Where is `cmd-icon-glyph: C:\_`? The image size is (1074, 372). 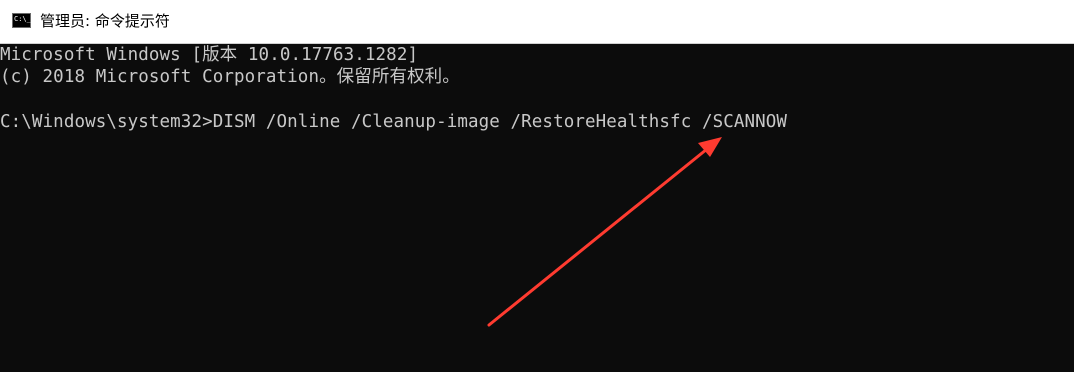
cmd-icon-glyph: C:\_ is located at coordinates (22, 19).